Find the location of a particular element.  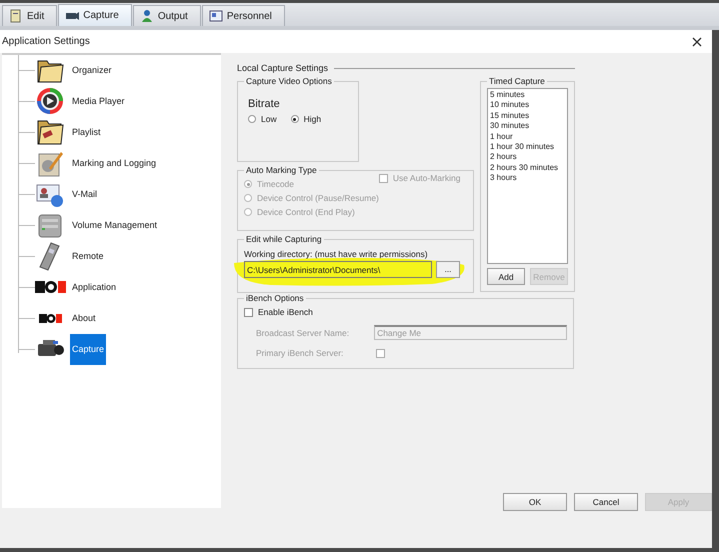

tab: Capture is located at coordinates (95, 15).